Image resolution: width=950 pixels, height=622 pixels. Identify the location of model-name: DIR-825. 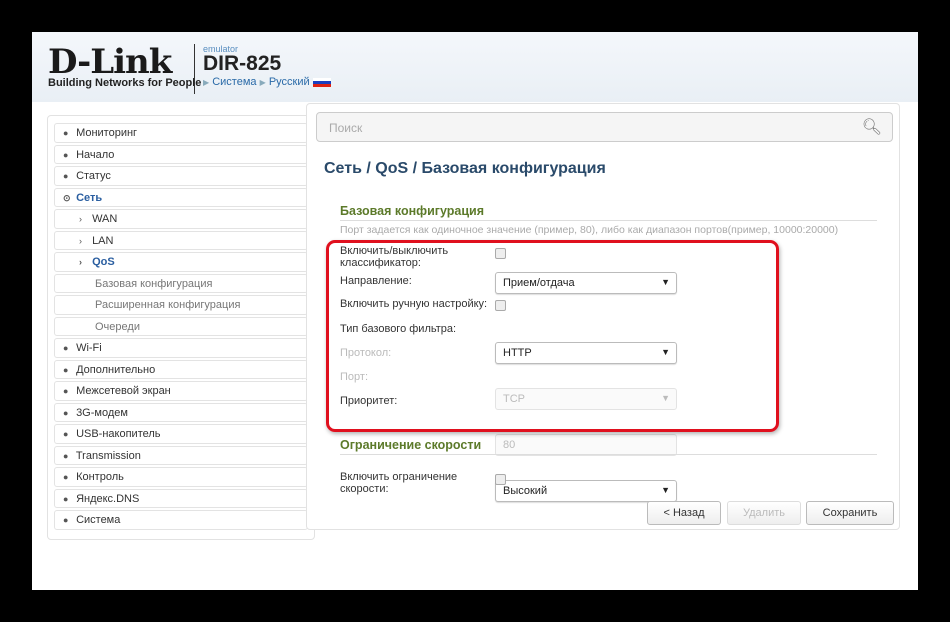
(242, 63).